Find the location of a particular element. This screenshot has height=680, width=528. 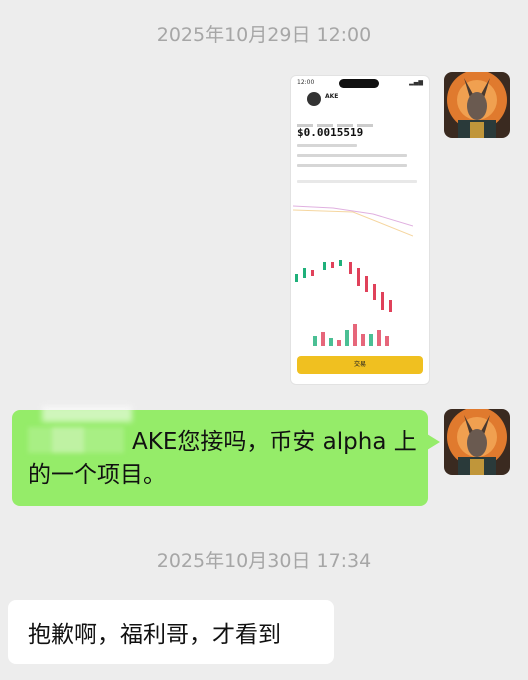

phone-tabs is located at coordinates (360, 119).